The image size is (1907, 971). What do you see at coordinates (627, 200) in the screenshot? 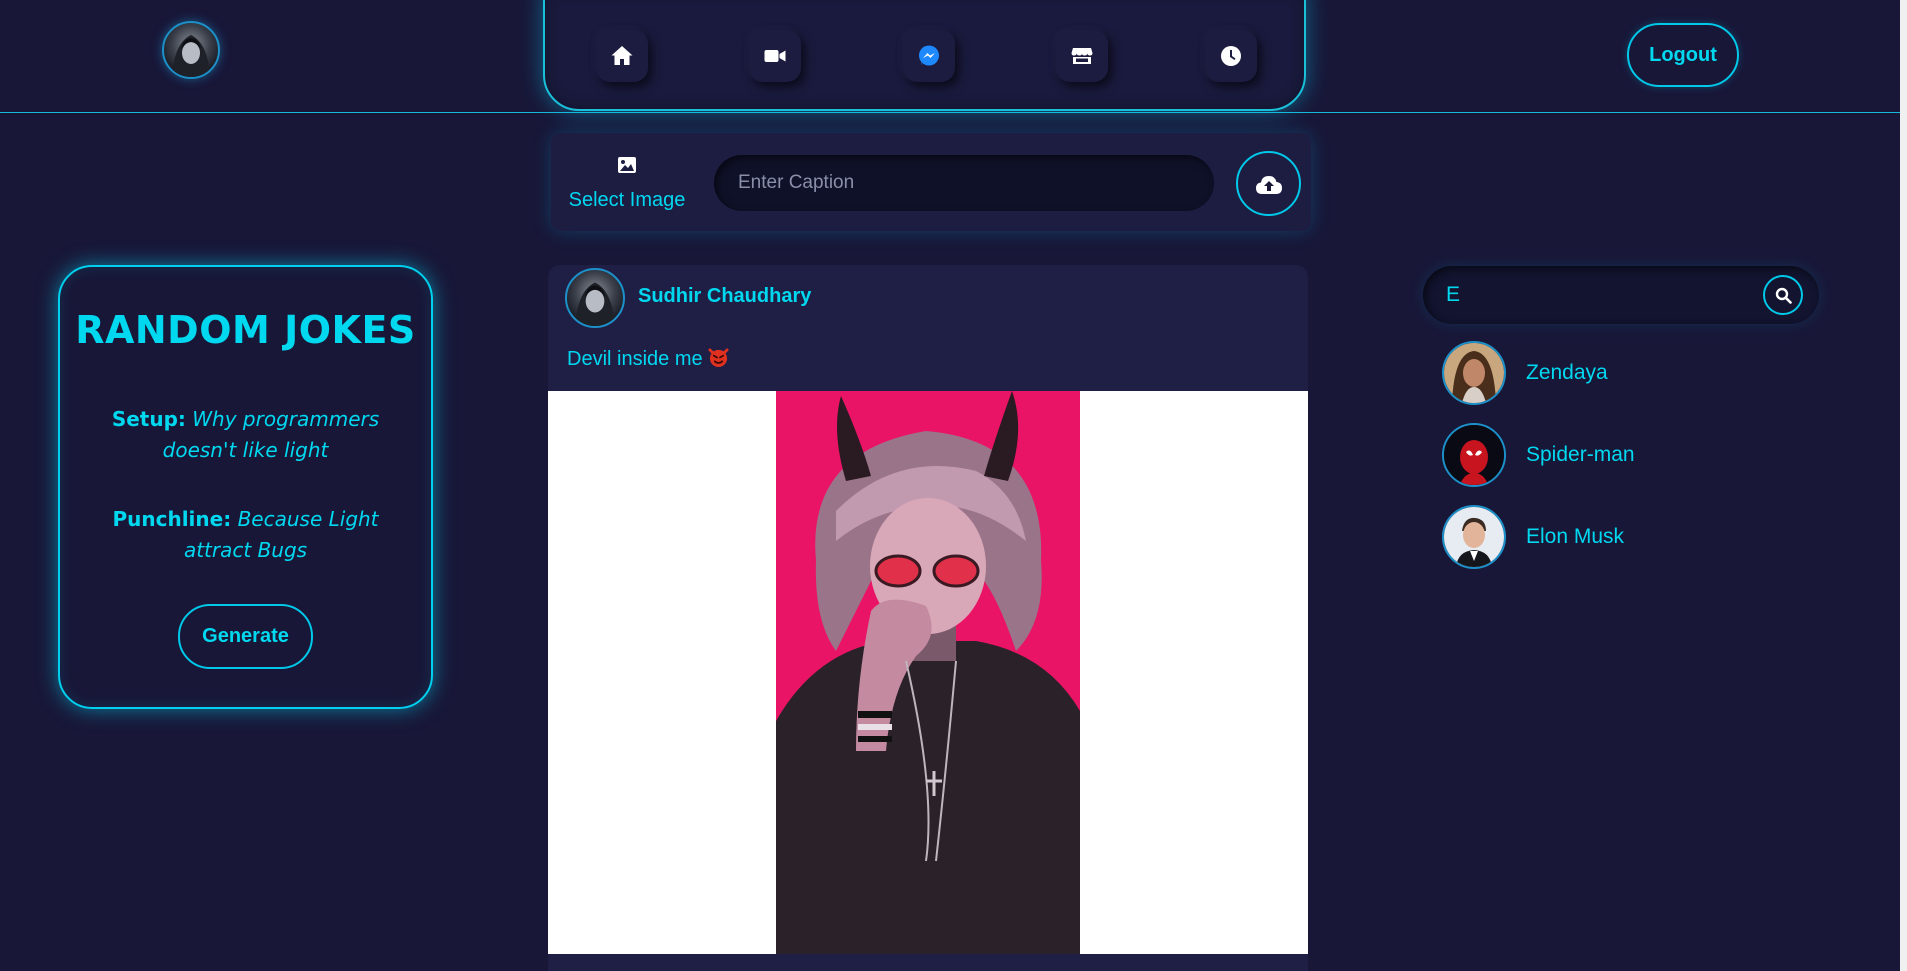
I see `select-image-label: Select Image` at bounding box center [627, 200].